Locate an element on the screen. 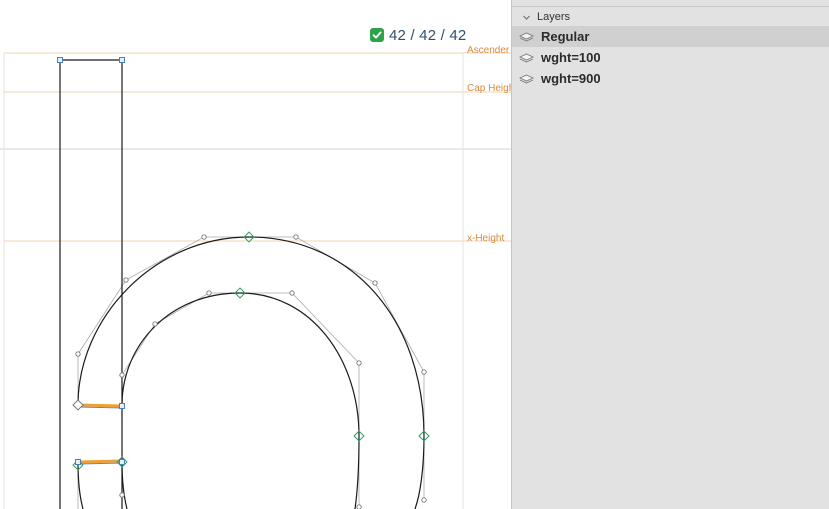 This screenshot has height=509, width=829. chevron-down-icon is located at coordinates (526, 17).